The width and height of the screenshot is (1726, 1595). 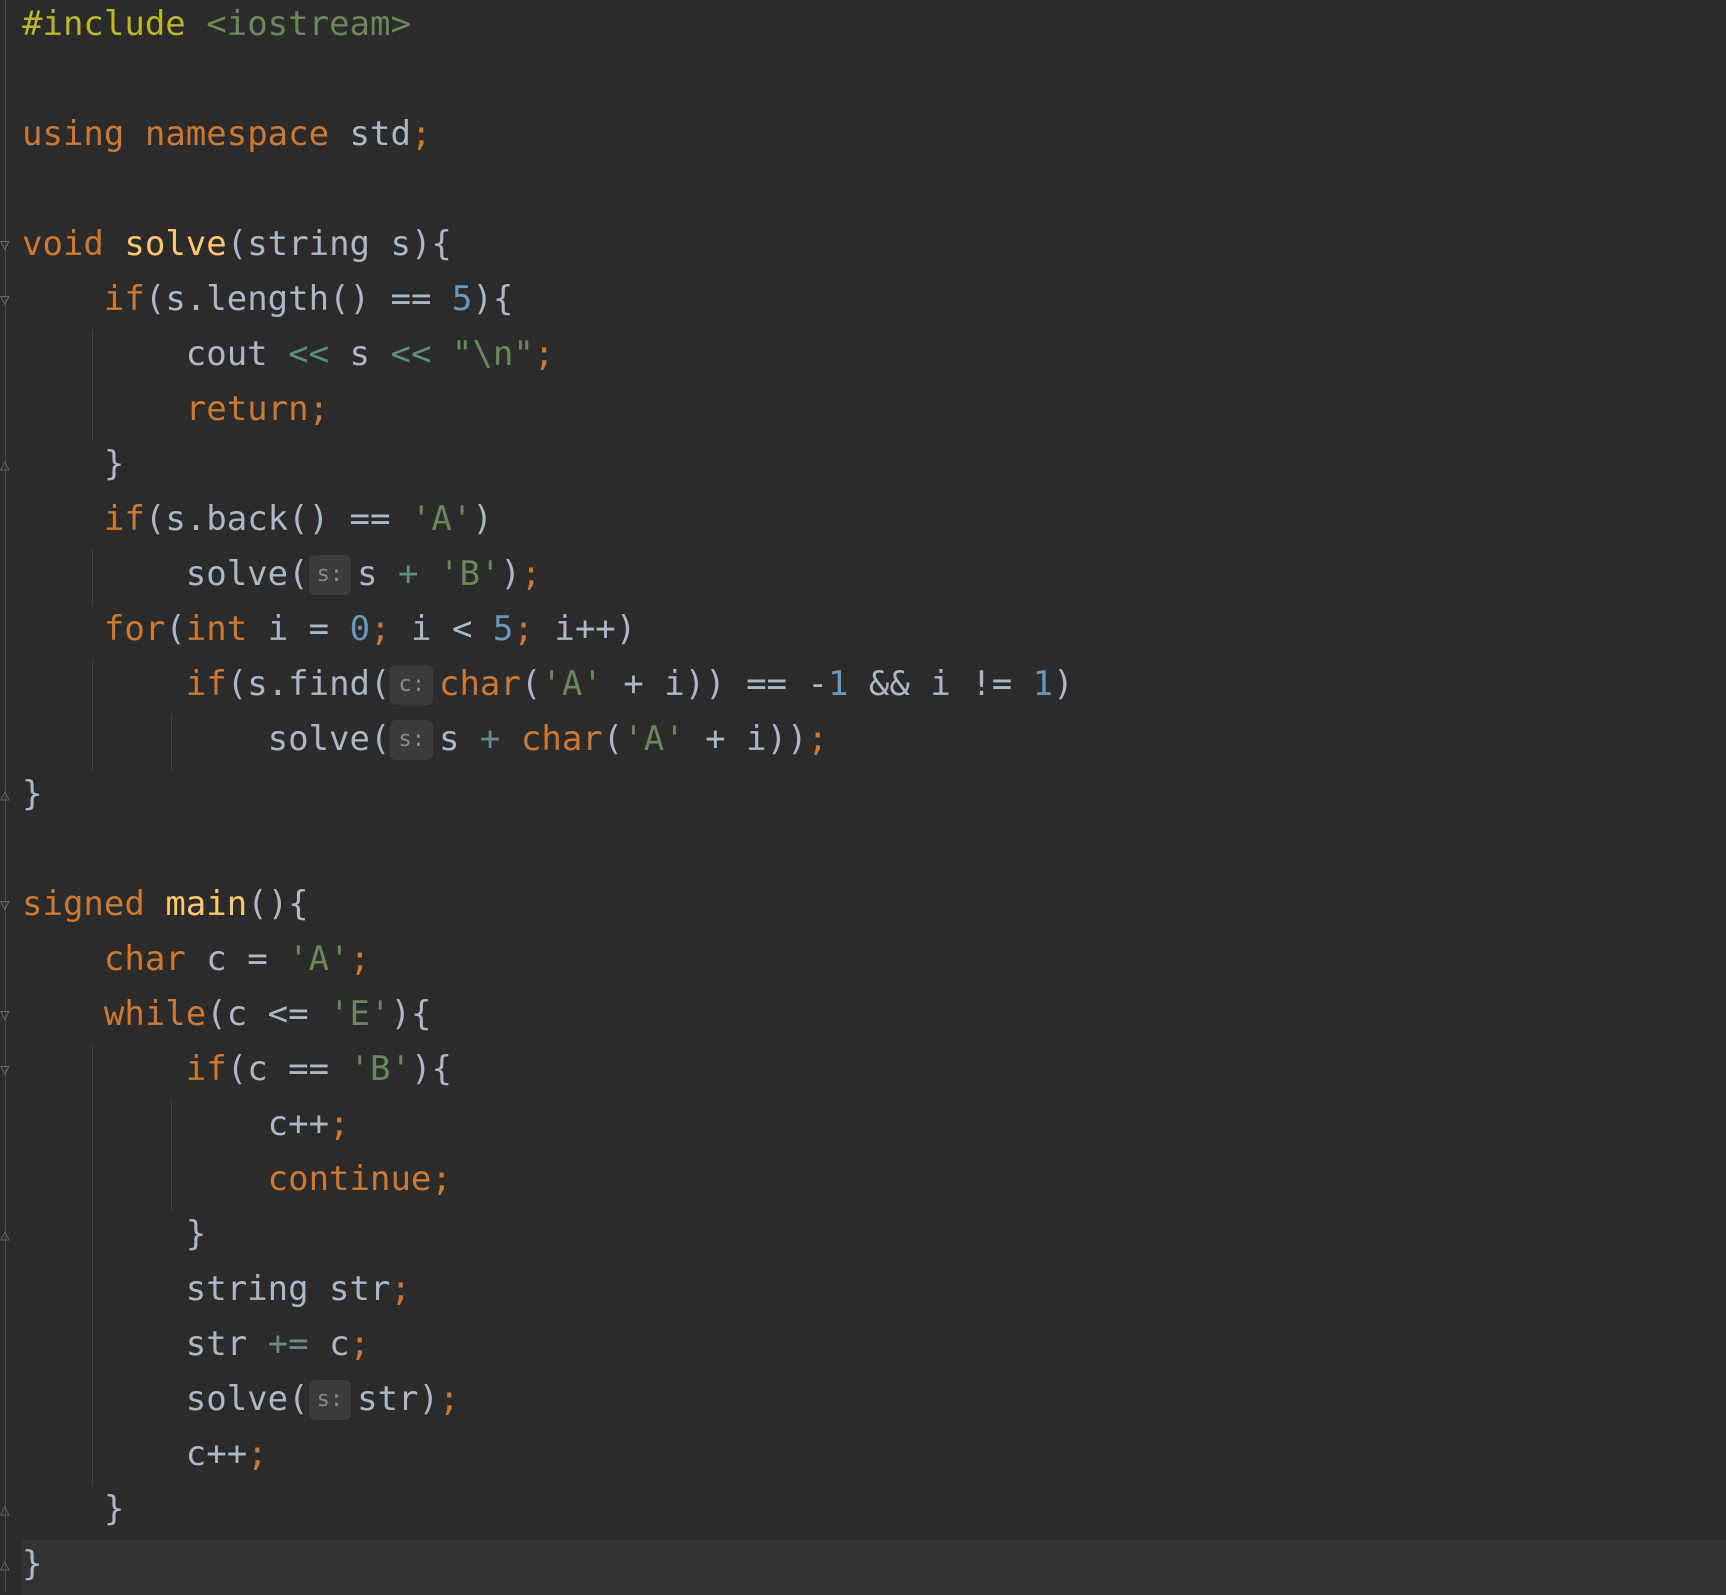 What do you see at coordinates (308, 684) in the screenshot?
I see `code-token: (s.find(` at bounding box center [308, 684].